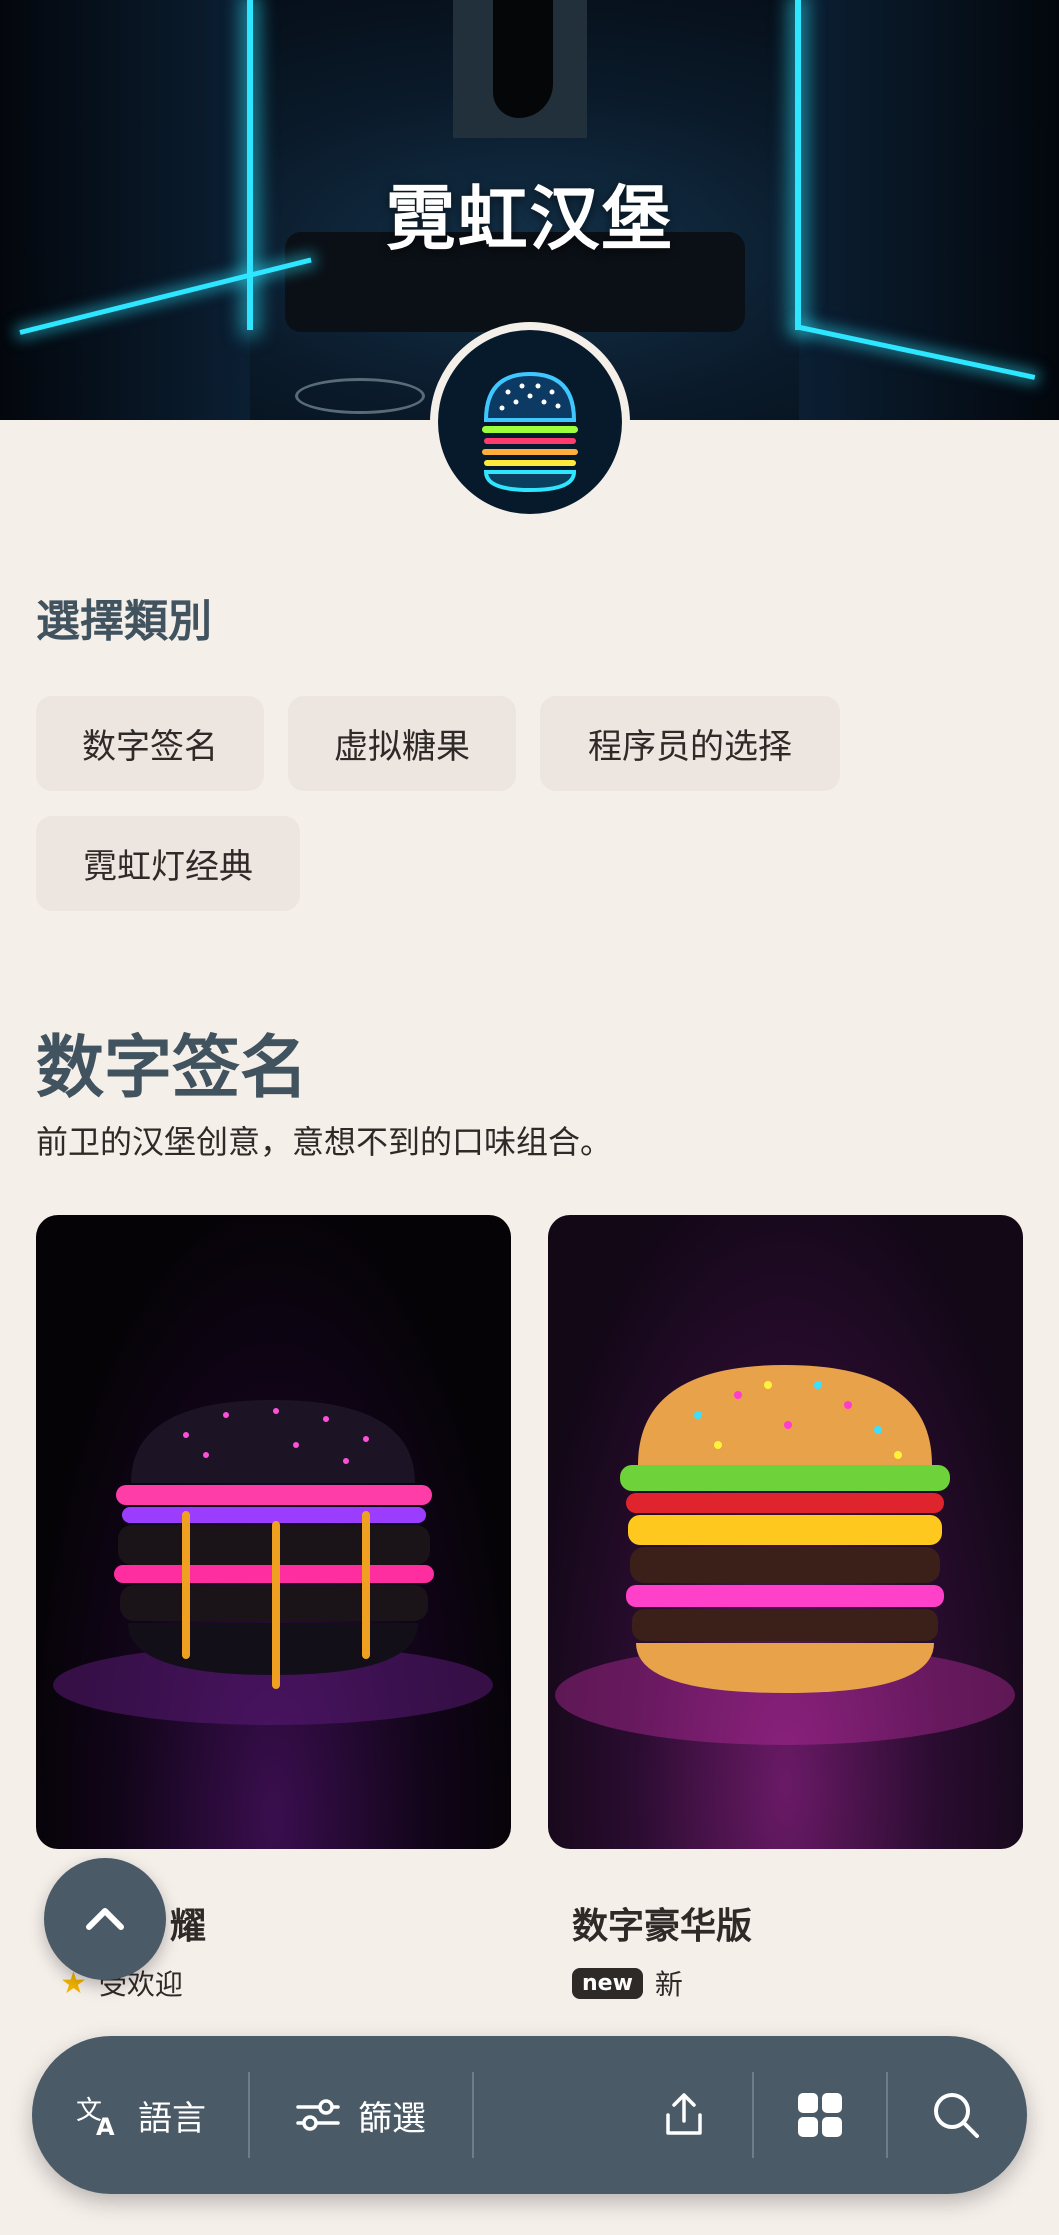  I want to click on hero-painting, so click(520, 69).